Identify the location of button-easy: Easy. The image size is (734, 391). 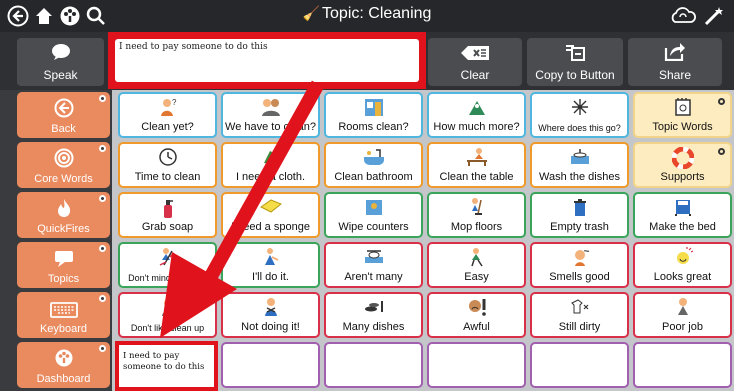
(476, 265).